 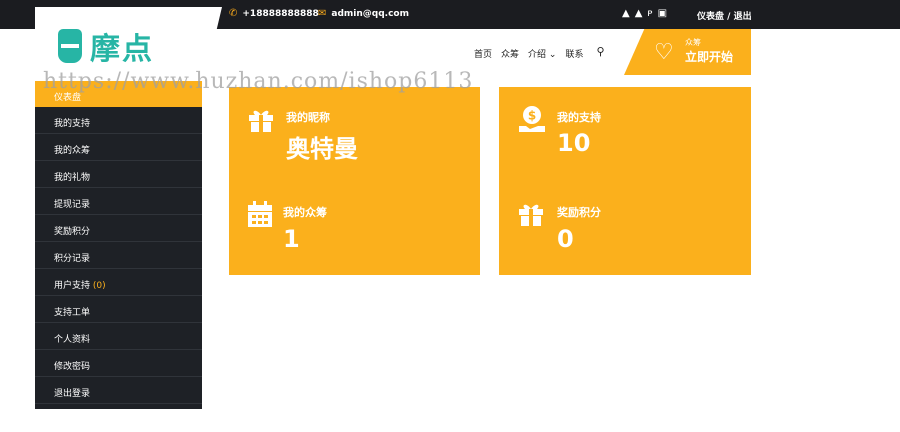 What do you see at coordinates (72, 286) in the screenshot?
I see `sidebar-item-label: 用户支持` at bounding box center [72, 286].